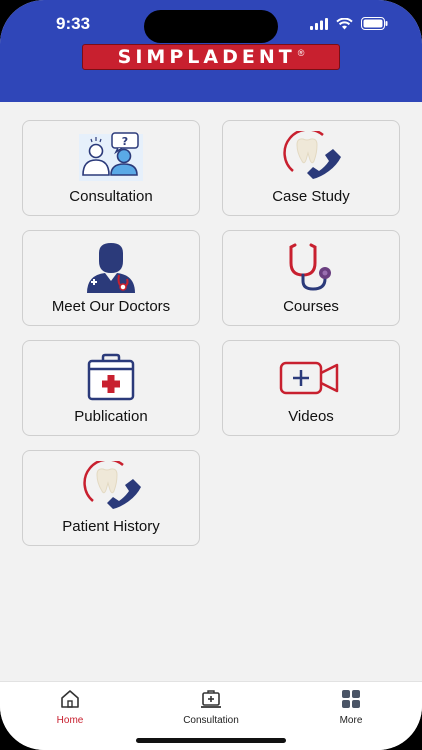  I want to click on menu-card-meet-our-doctors: Meet Our Doctors, so click(111, 278).